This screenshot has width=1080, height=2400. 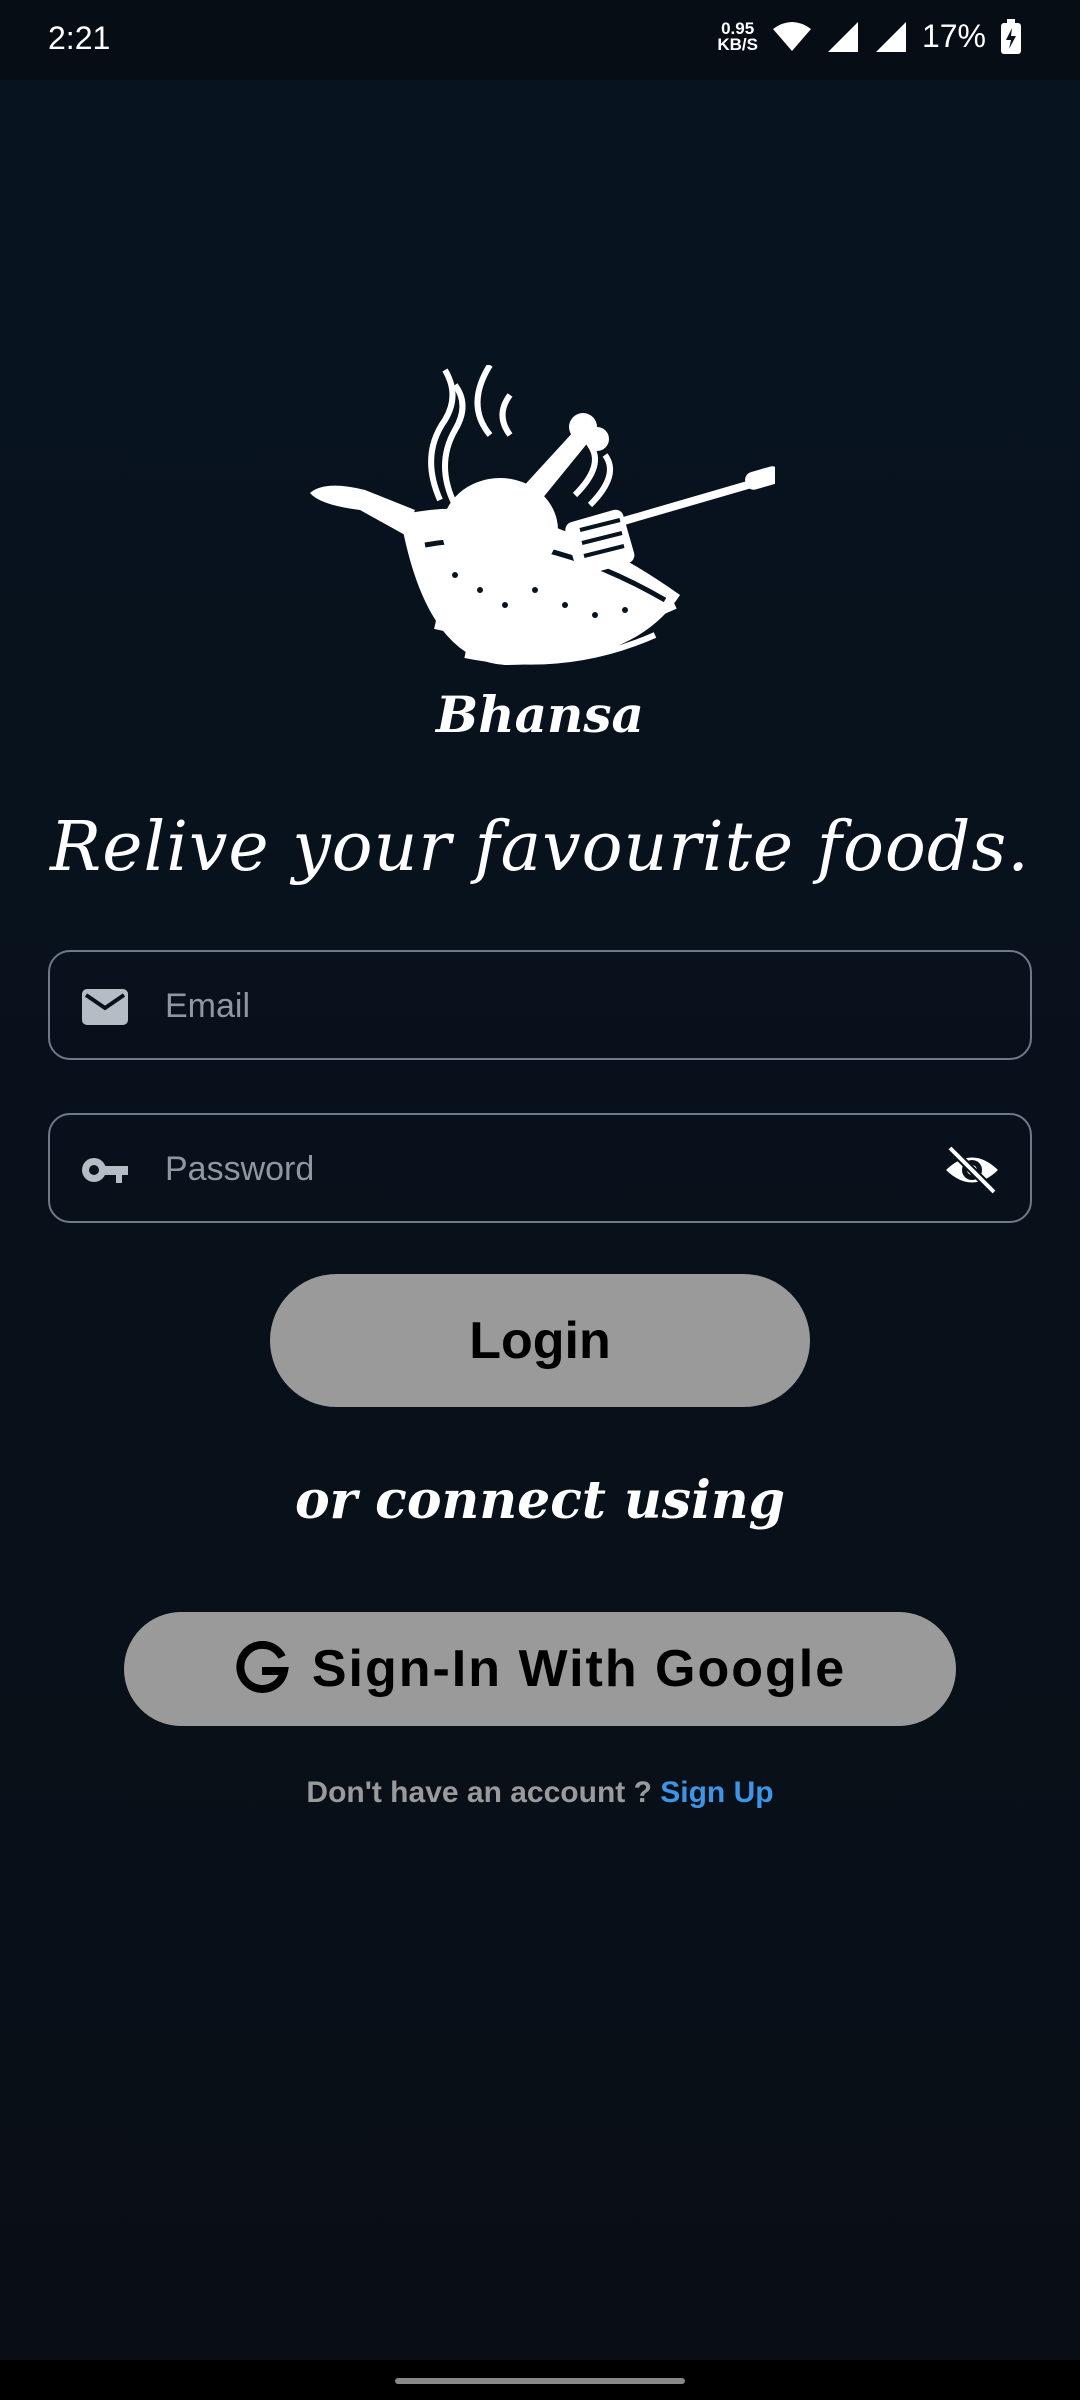 What do you see at coordinates (545, 514) in the screenshot?
I see `cooking-pan-logo-icon` at bounding box center [545, 514].